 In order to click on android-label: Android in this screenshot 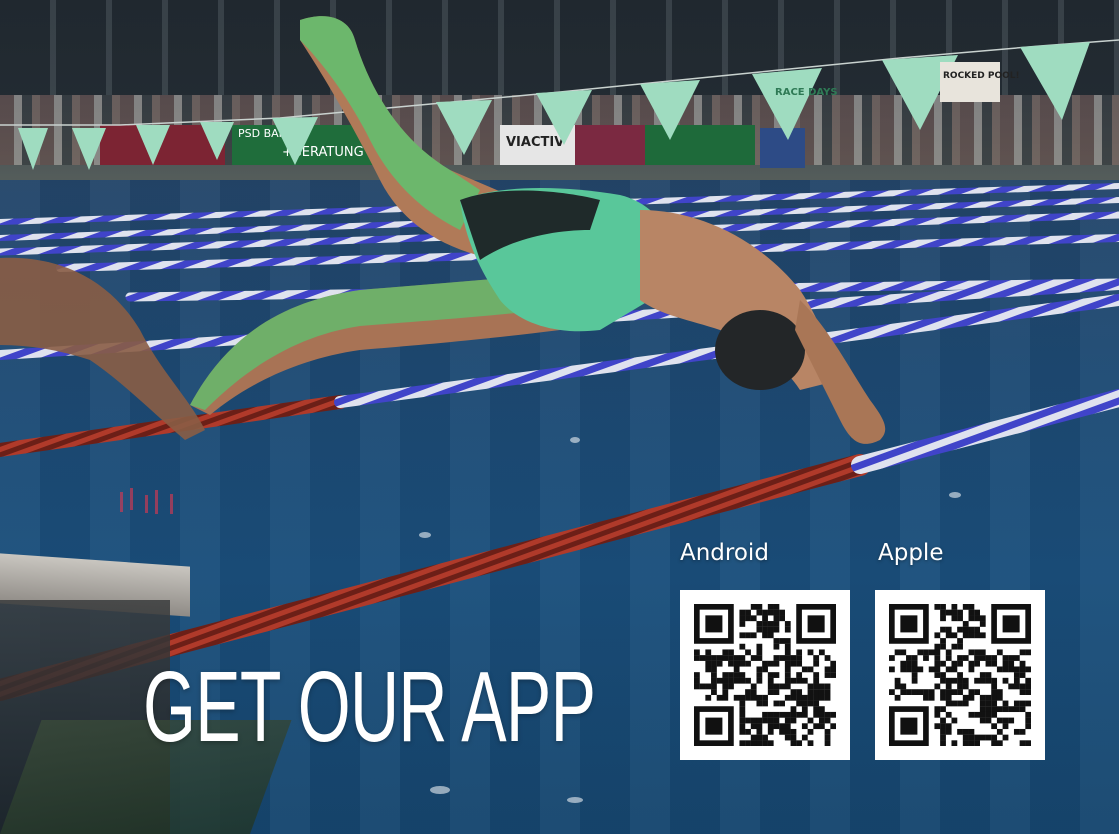, I will do `click(724, 553)`.